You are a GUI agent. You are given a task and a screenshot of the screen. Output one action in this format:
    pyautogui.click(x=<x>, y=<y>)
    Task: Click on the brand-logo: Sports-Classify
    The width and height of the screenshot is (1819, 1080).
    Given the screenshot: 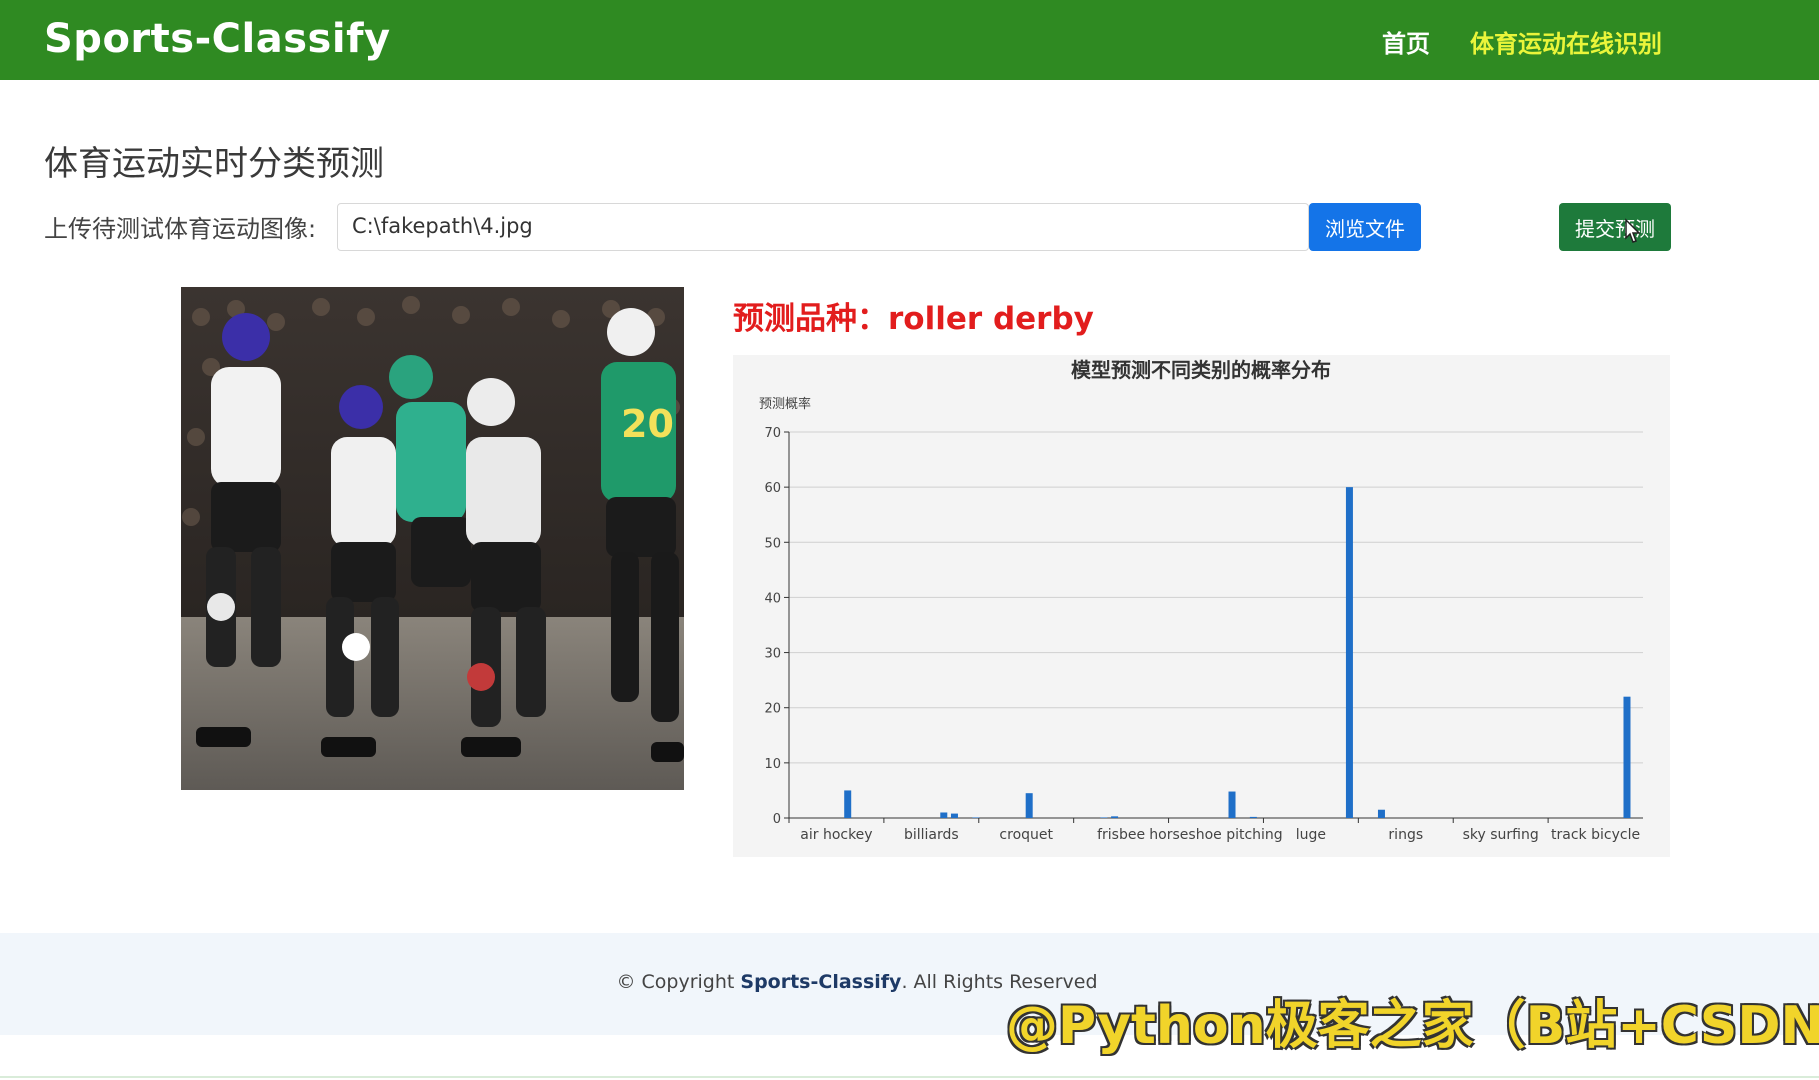 What is the action you would take?
    pyautogui.click(x=217, y=39)
    